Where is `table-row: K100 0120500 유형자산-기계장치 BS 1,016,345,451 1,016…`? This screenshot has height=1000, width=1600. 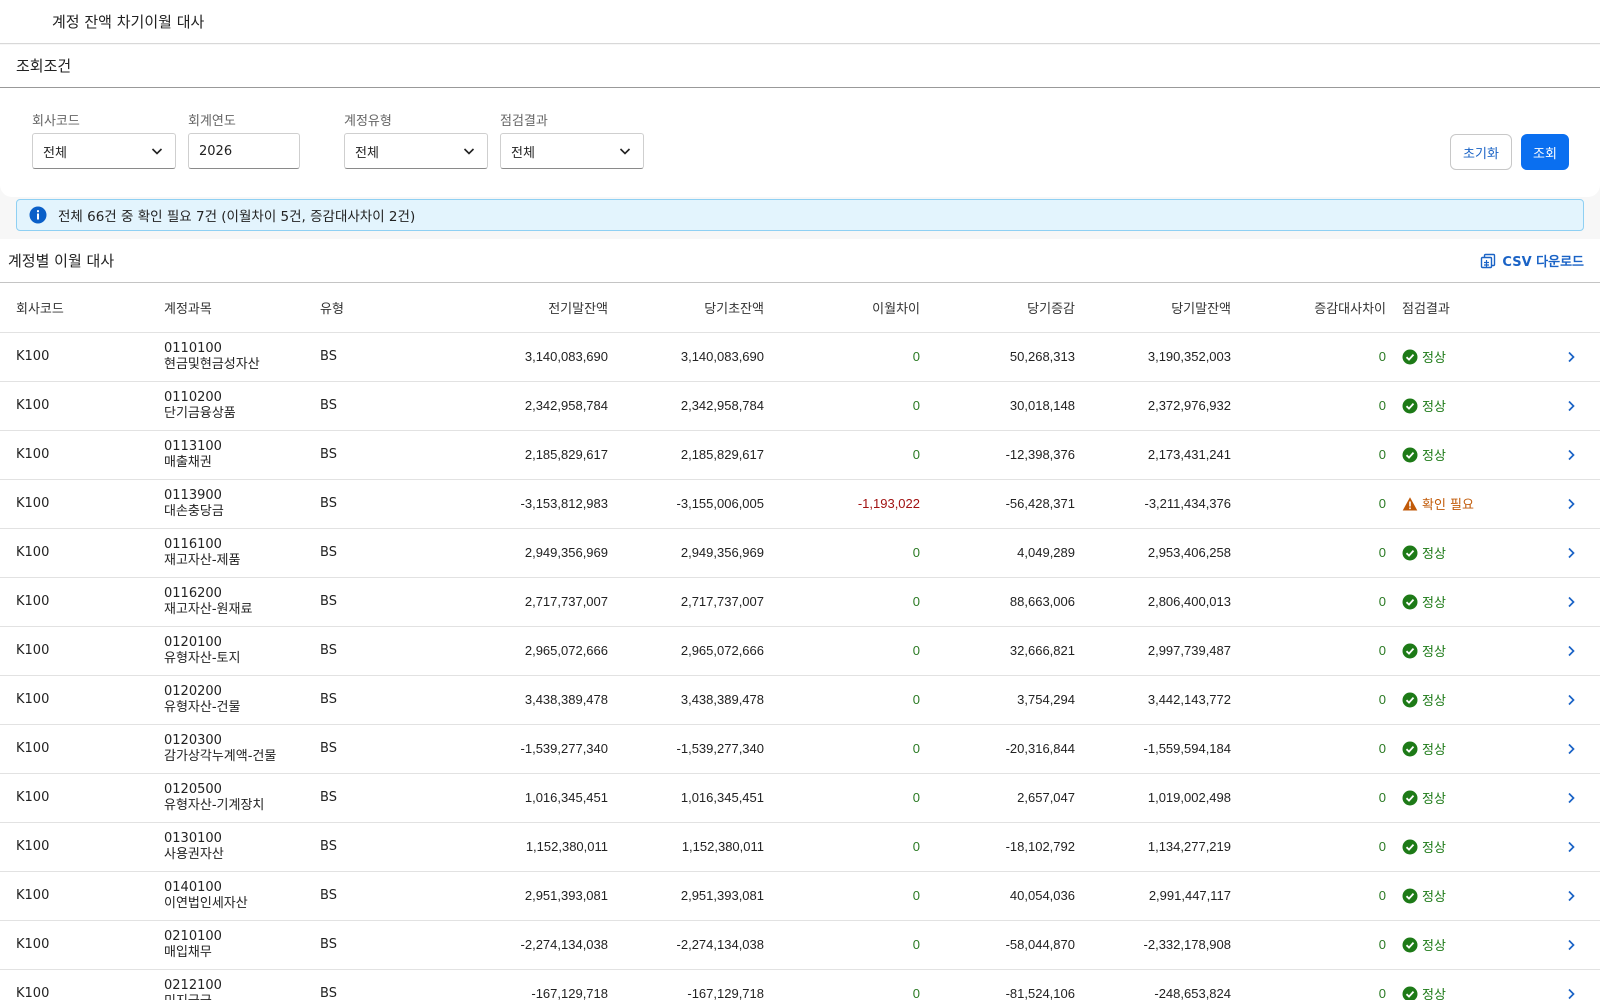
table-row: K100 0120500 유형자산-기계장치 BS 1,016,345,451 1,016… is located at coordinates (800, 798).